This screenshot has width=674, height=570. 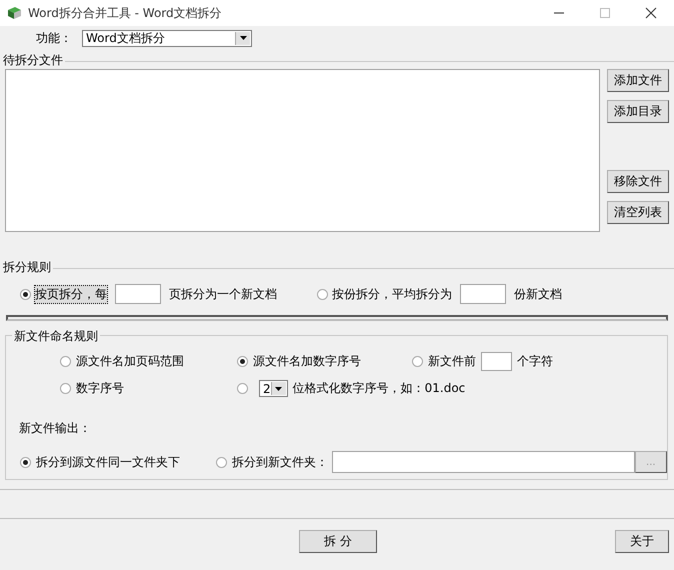 I want to click on group-title: 新文件命名规则, so click(x=56, y=336).